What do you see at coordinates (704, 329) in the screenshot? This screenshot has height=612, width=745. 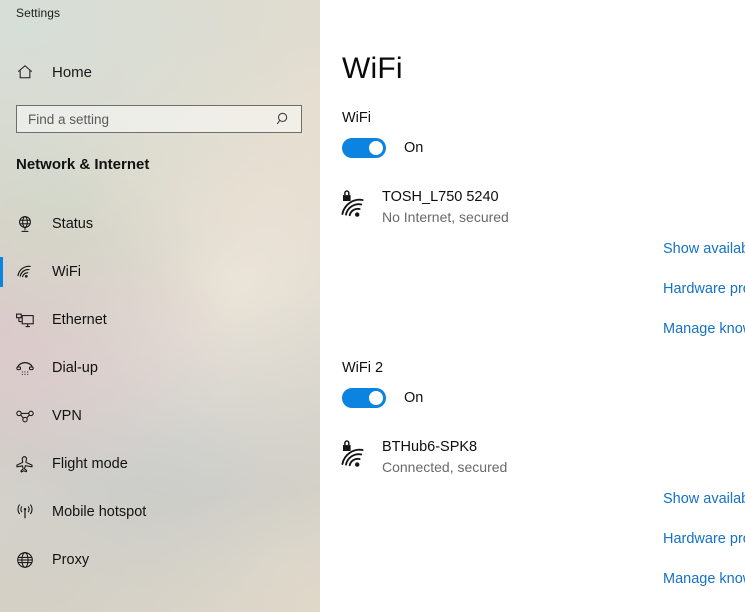 I see `wifi-adapter-1-manage-known-networks-link: Manage known networks` at bounding box center [704, 329].